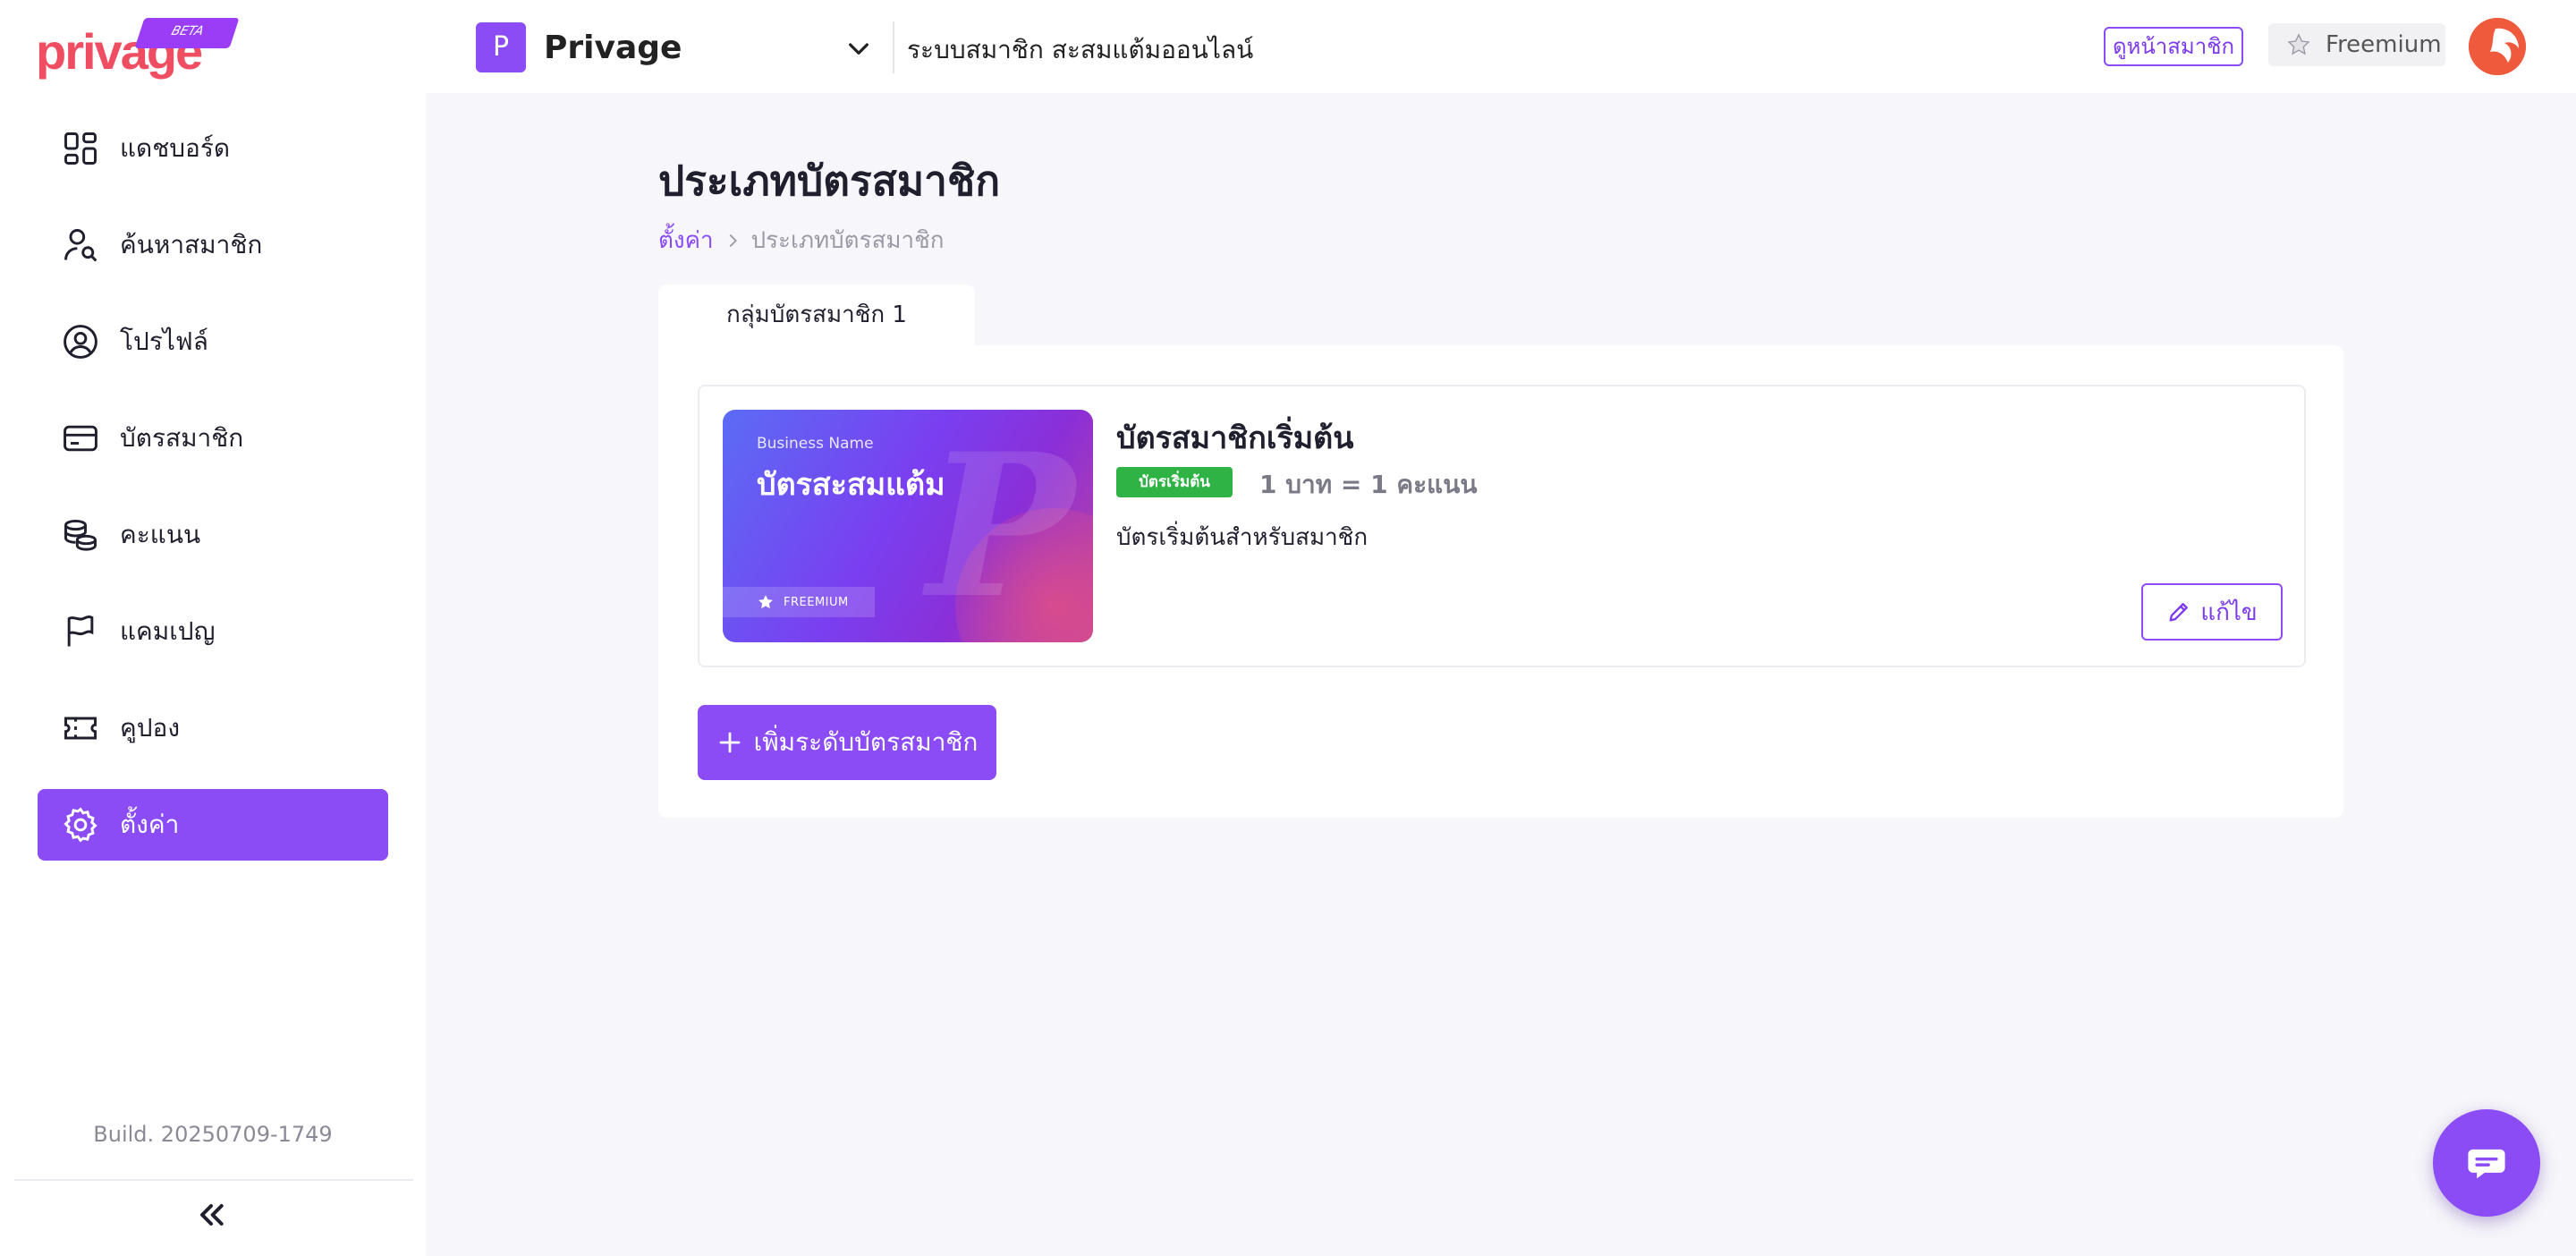 This screenshot has width=2576, height=1256. Describe the element at coordinates (80, 438) in the screenshot. I see `card-icon` at that location.